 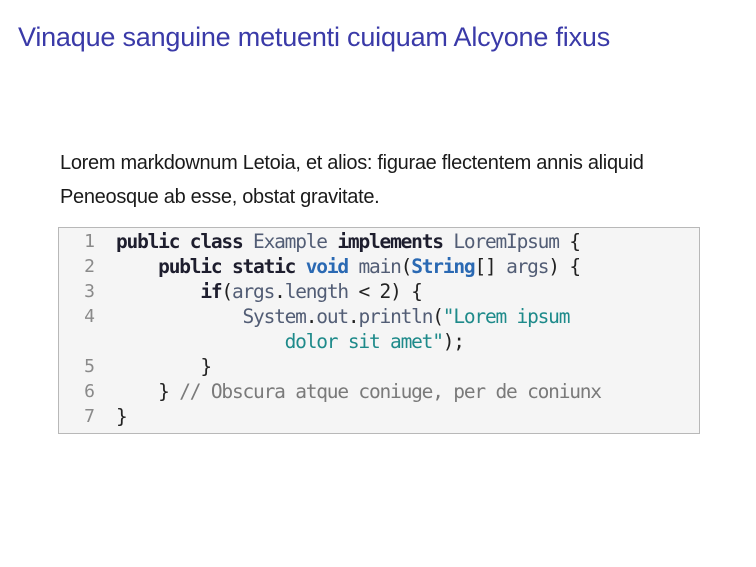 I want to click on code-line: dolor sit amet");, so click(x=290, y=341).